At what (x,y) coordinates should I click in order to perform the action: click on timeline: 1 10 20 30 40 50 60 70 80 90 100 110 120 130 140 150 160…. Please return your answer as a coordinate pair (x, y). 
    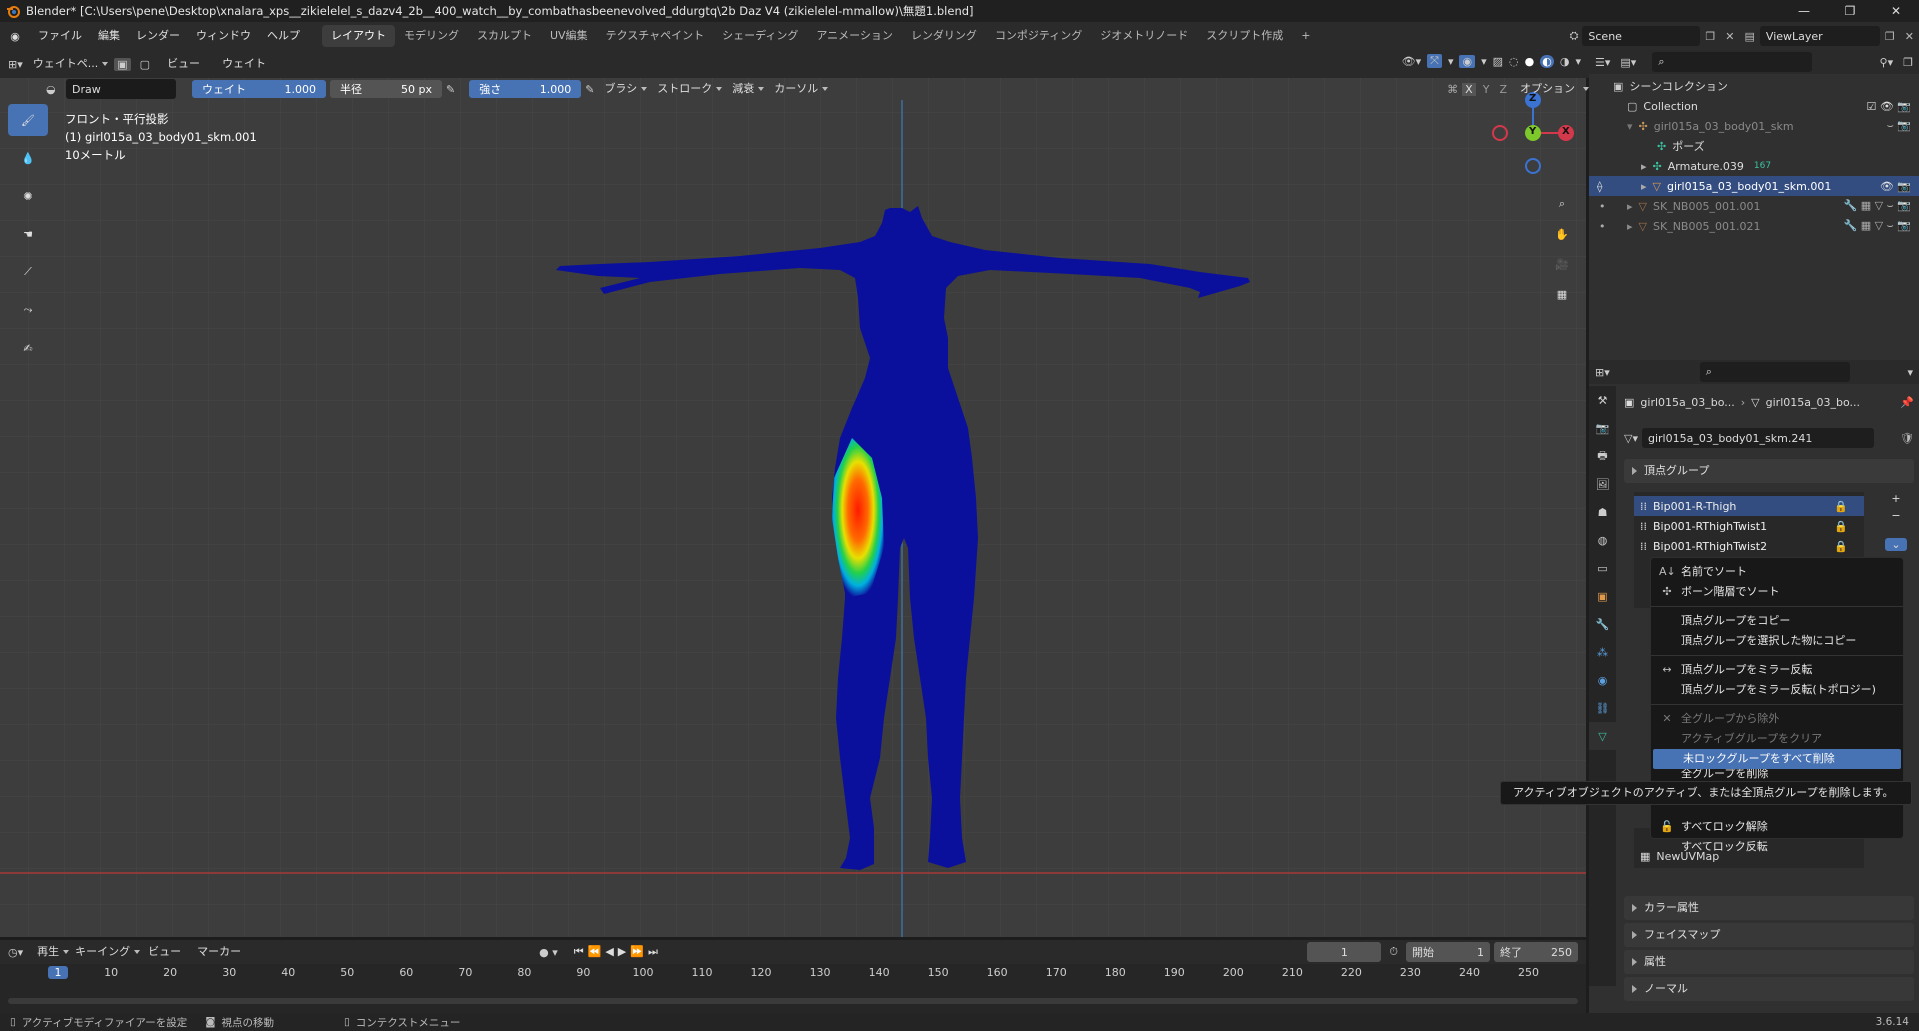
    Looking at the image, I should click on (793, 989).